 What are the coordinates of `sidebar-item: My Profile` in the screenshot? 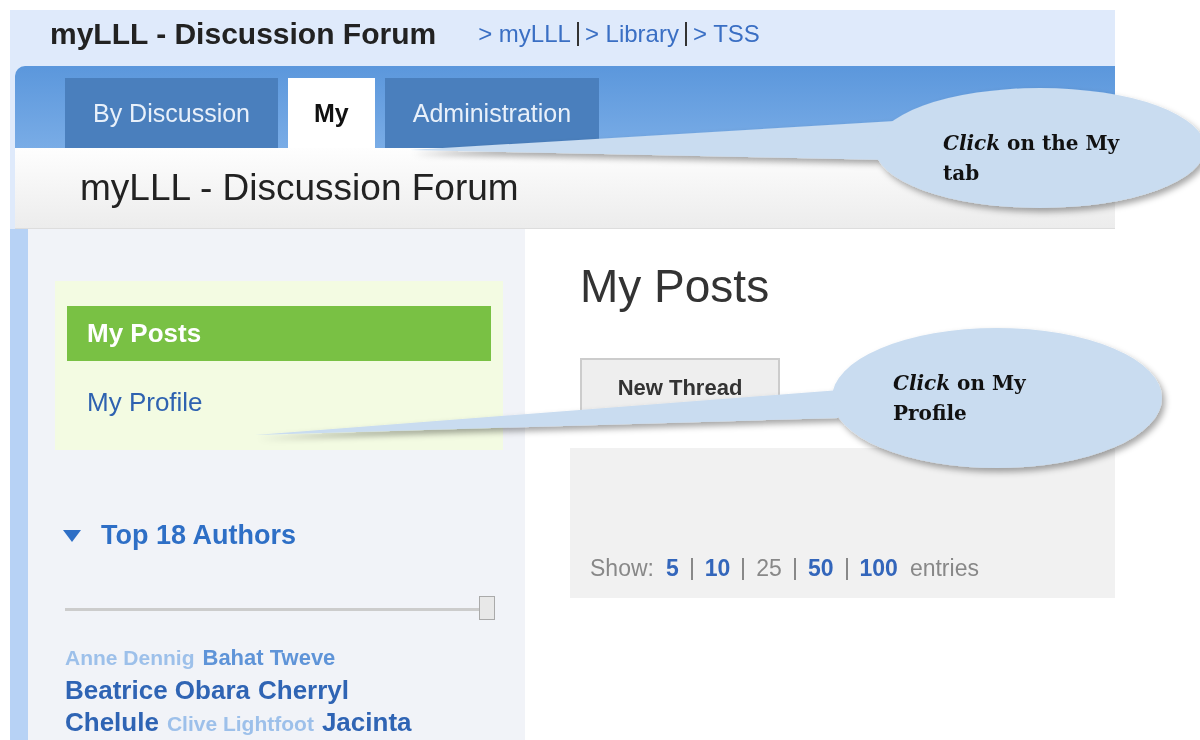 It's located at (279, 402).